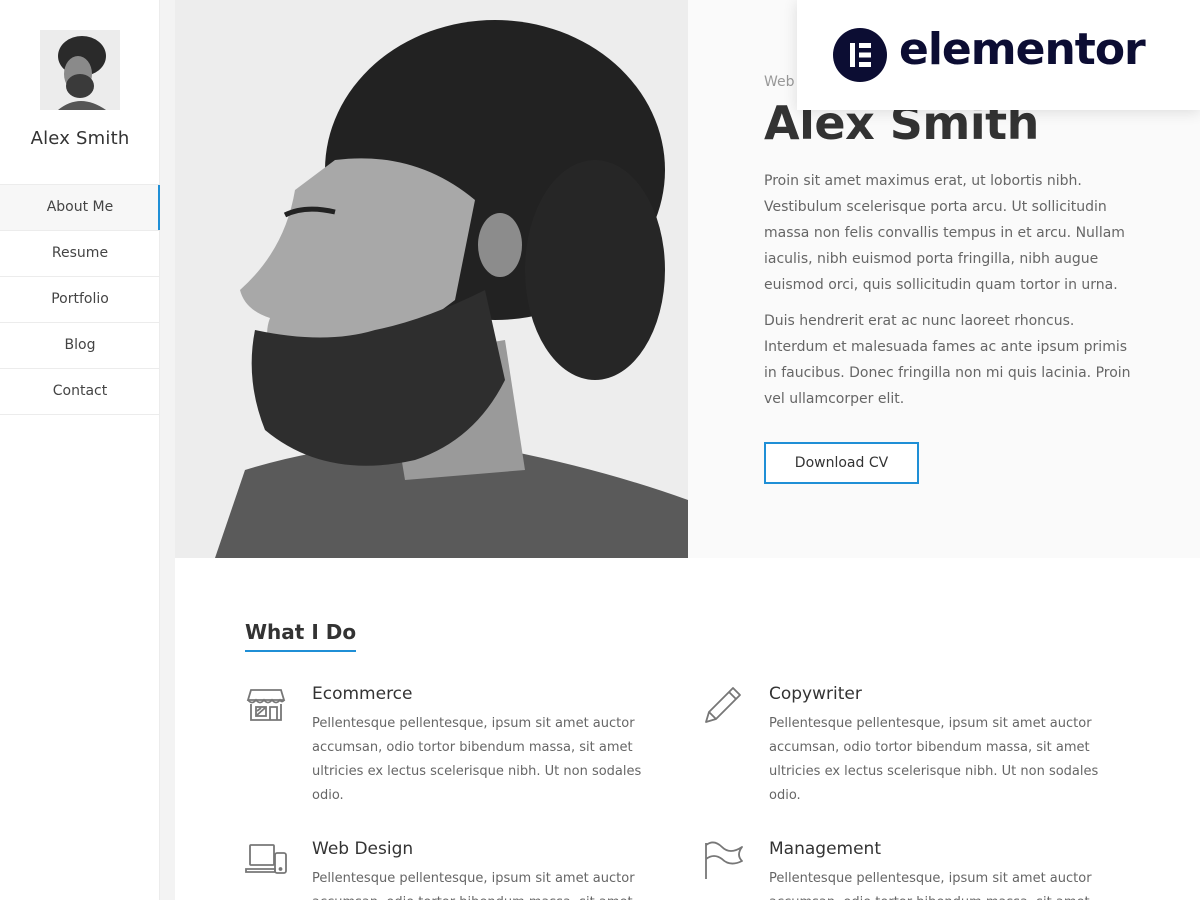  I want to click on hero-eyebrow: Web, so click(779, 82).